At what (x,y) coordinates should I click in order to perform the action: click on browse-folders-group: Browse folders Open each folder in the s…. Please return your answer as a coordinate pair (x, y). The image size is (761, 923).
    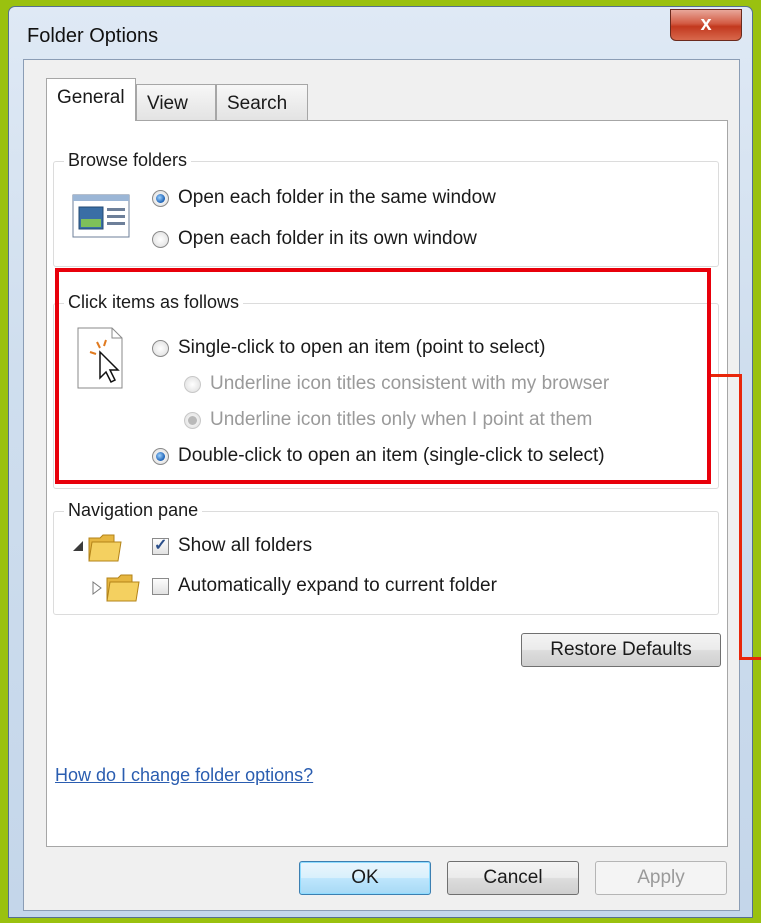
    Looking at the image, I should click on (386, 208).